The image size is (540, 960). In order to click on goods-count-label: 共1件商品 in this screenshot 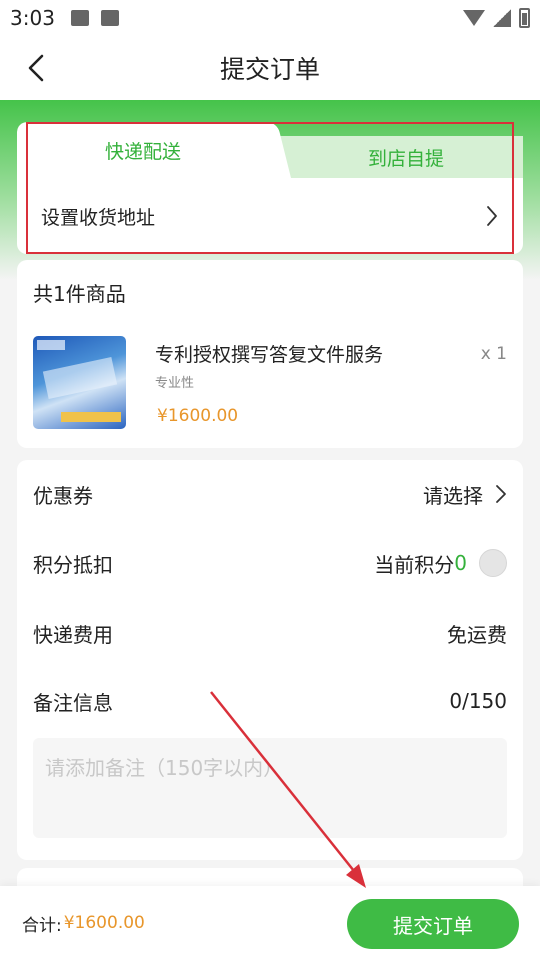, I will do `click(79, 294)`.